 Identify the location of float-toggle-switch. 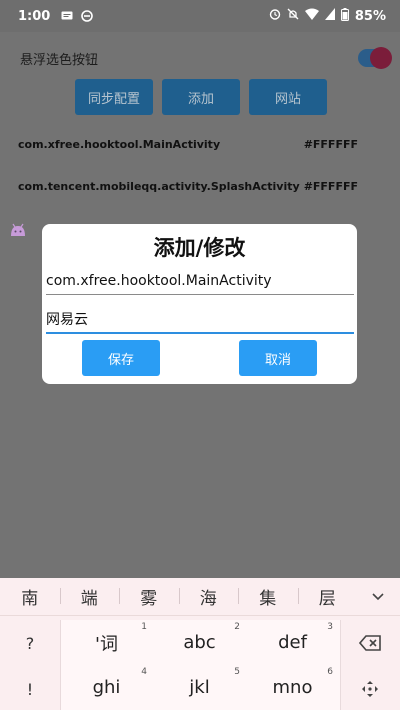
(375, 58).